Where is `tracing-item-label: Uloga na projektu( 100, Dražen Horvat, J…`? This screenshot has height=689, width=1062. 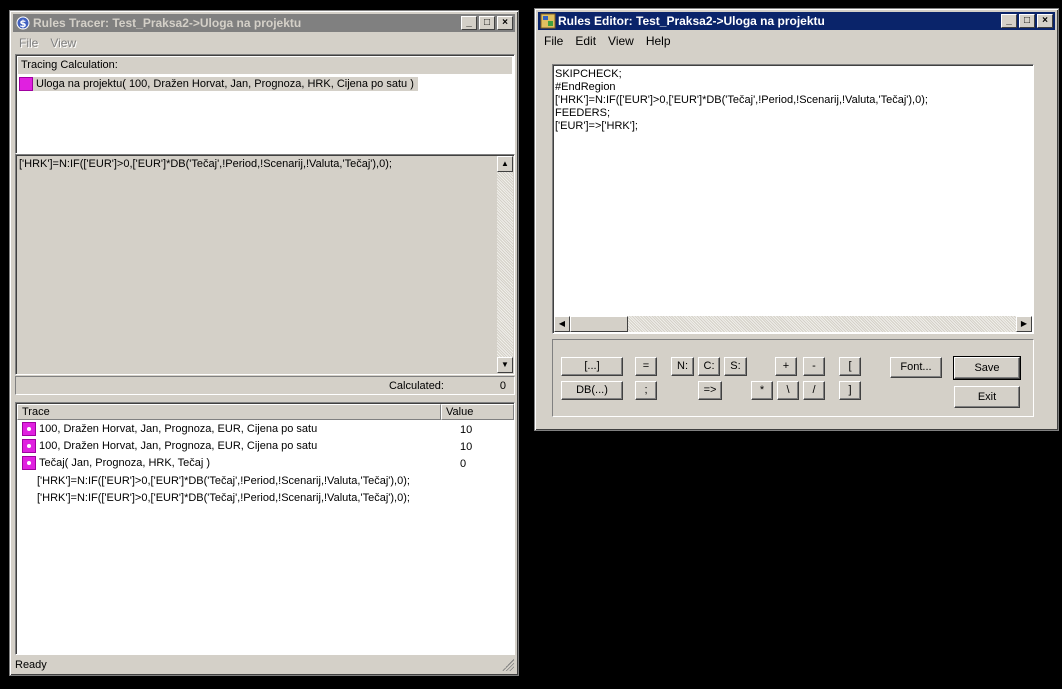
tracing-item-label: Uloga na projektu( 100, Dražen Horvat, J… is located at coordinates (225, 83).